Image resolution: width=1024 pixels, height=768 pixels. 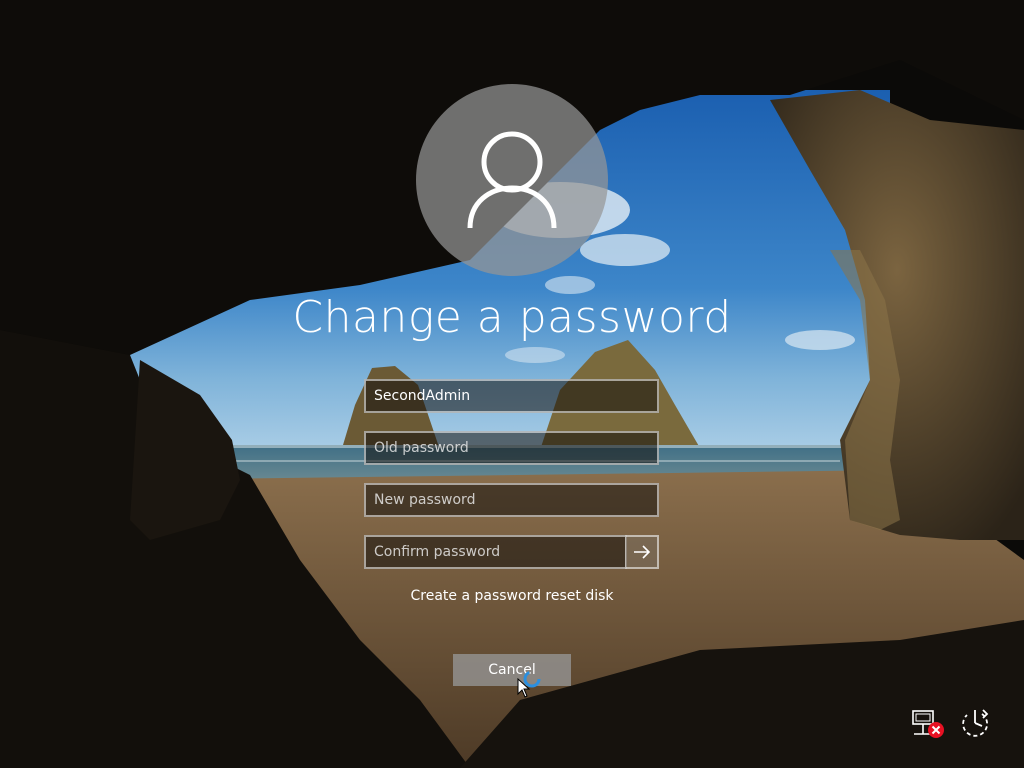 I want to click on username-field: SecondAdmin, so click(x=511, y=396).